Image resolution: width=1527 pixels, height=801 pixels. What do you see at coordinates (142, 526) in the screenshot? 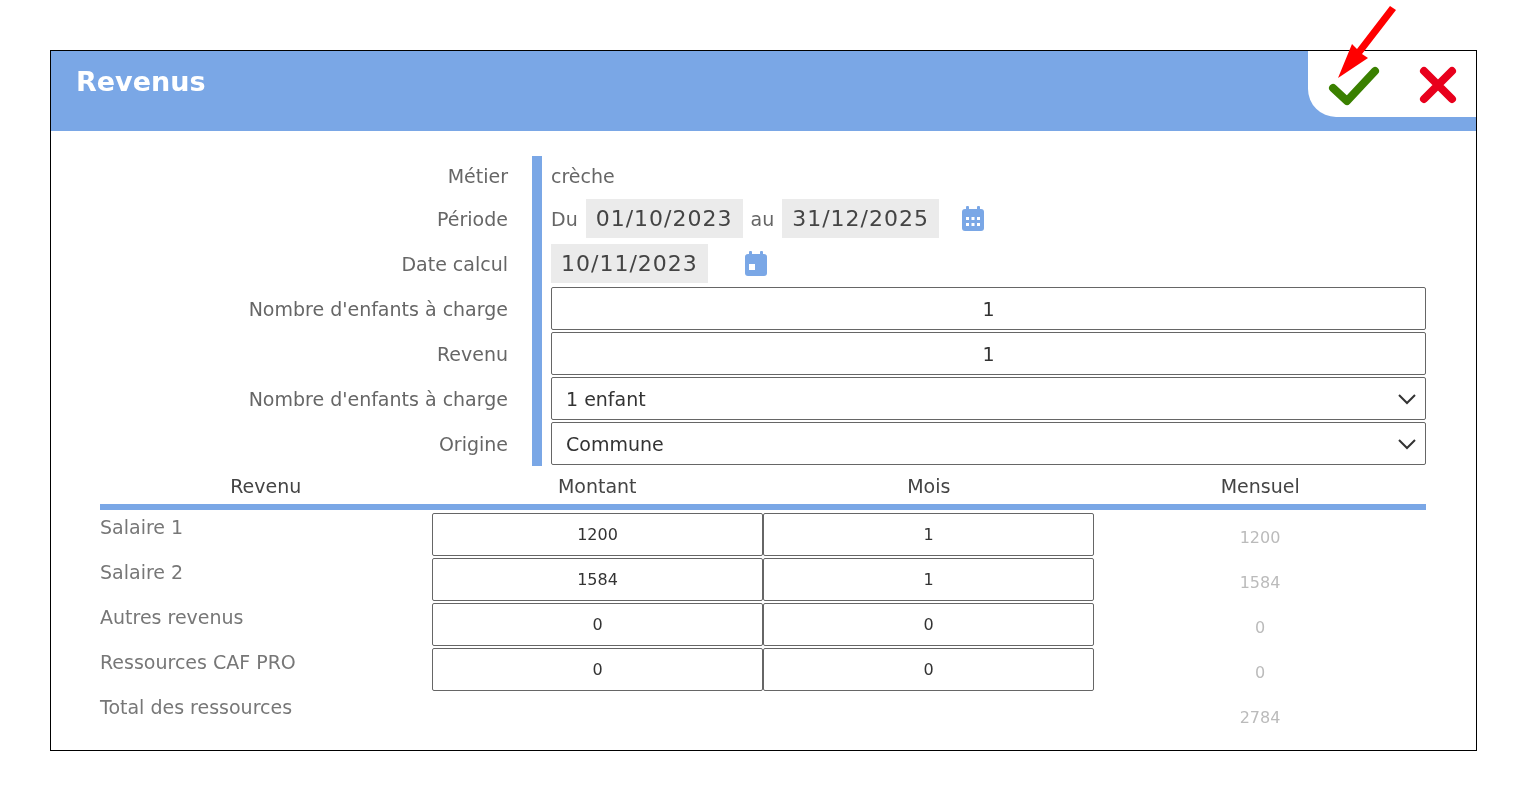
I see `row-label: Salaire 1` at bounding box center [142, 526].